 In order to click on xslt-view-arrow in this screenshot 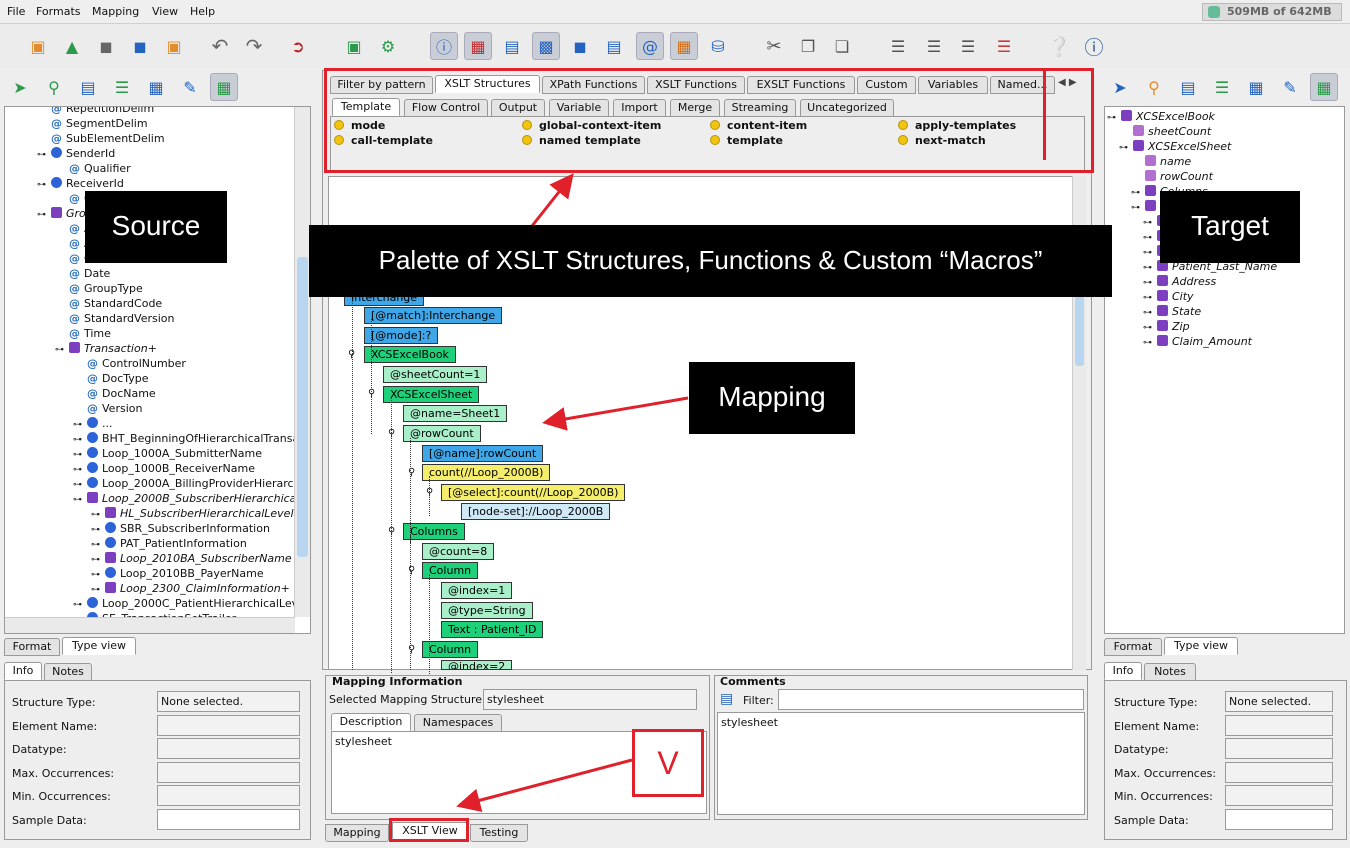, I will do `click(544, 785)`.